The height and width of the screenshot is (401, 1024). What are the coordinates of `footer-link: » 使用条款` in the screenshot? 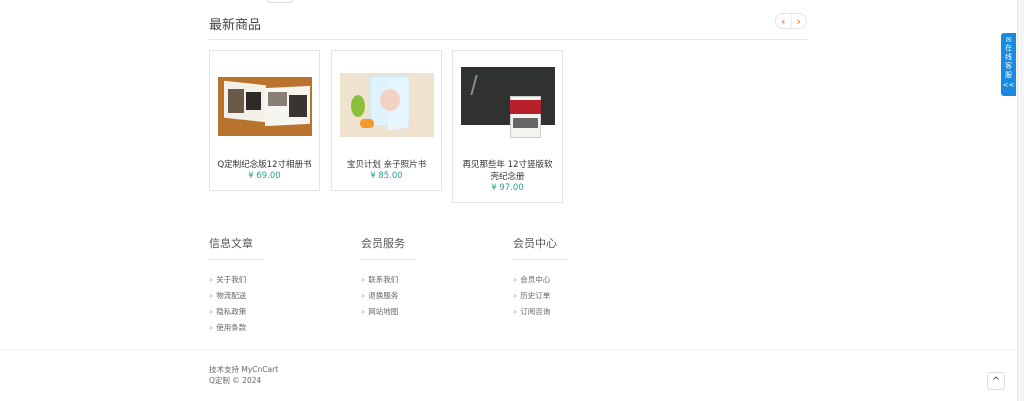 It's located at (236, 328).